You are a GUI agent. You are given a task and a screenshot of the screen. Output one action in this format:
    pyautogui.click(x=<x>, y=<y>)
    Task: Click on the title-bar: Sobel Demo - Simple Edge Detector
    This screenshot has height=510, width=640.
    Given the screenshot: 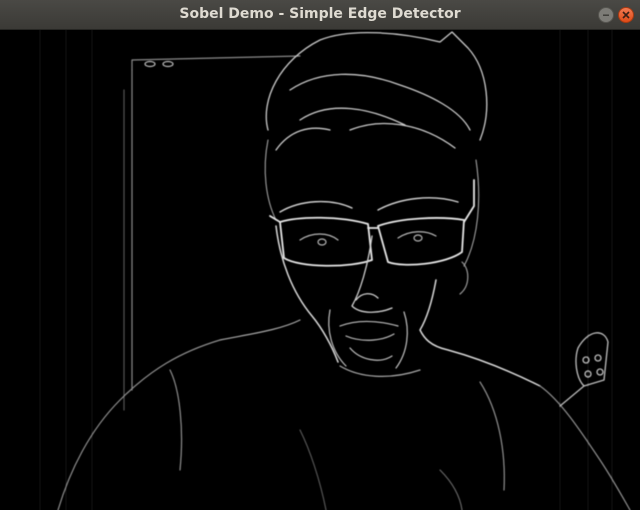 What is the action you would take?
    pyautogui.click(x=320, y=15)
    